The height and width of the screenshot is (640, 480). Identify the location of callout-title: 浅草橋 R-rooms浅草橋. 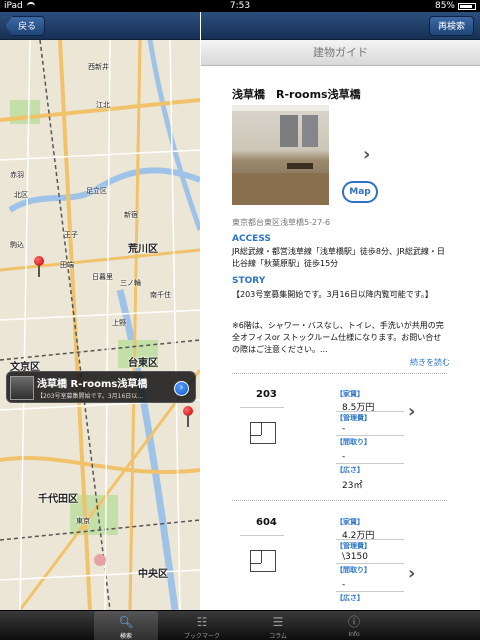
(92, 384).